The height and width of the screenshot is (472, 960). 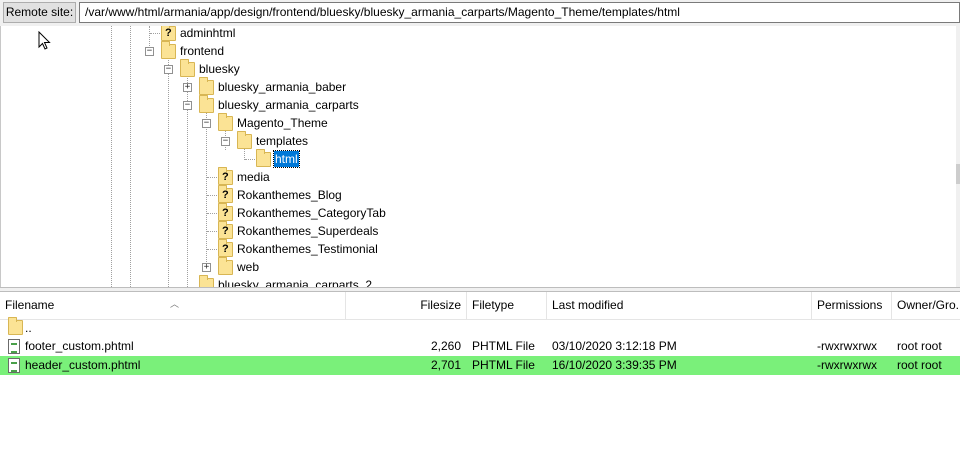 What do you see at coordinates (201, 140) in the screenshot?
I see `tree-node-templates: − templates` at bounding box center [201, 140].